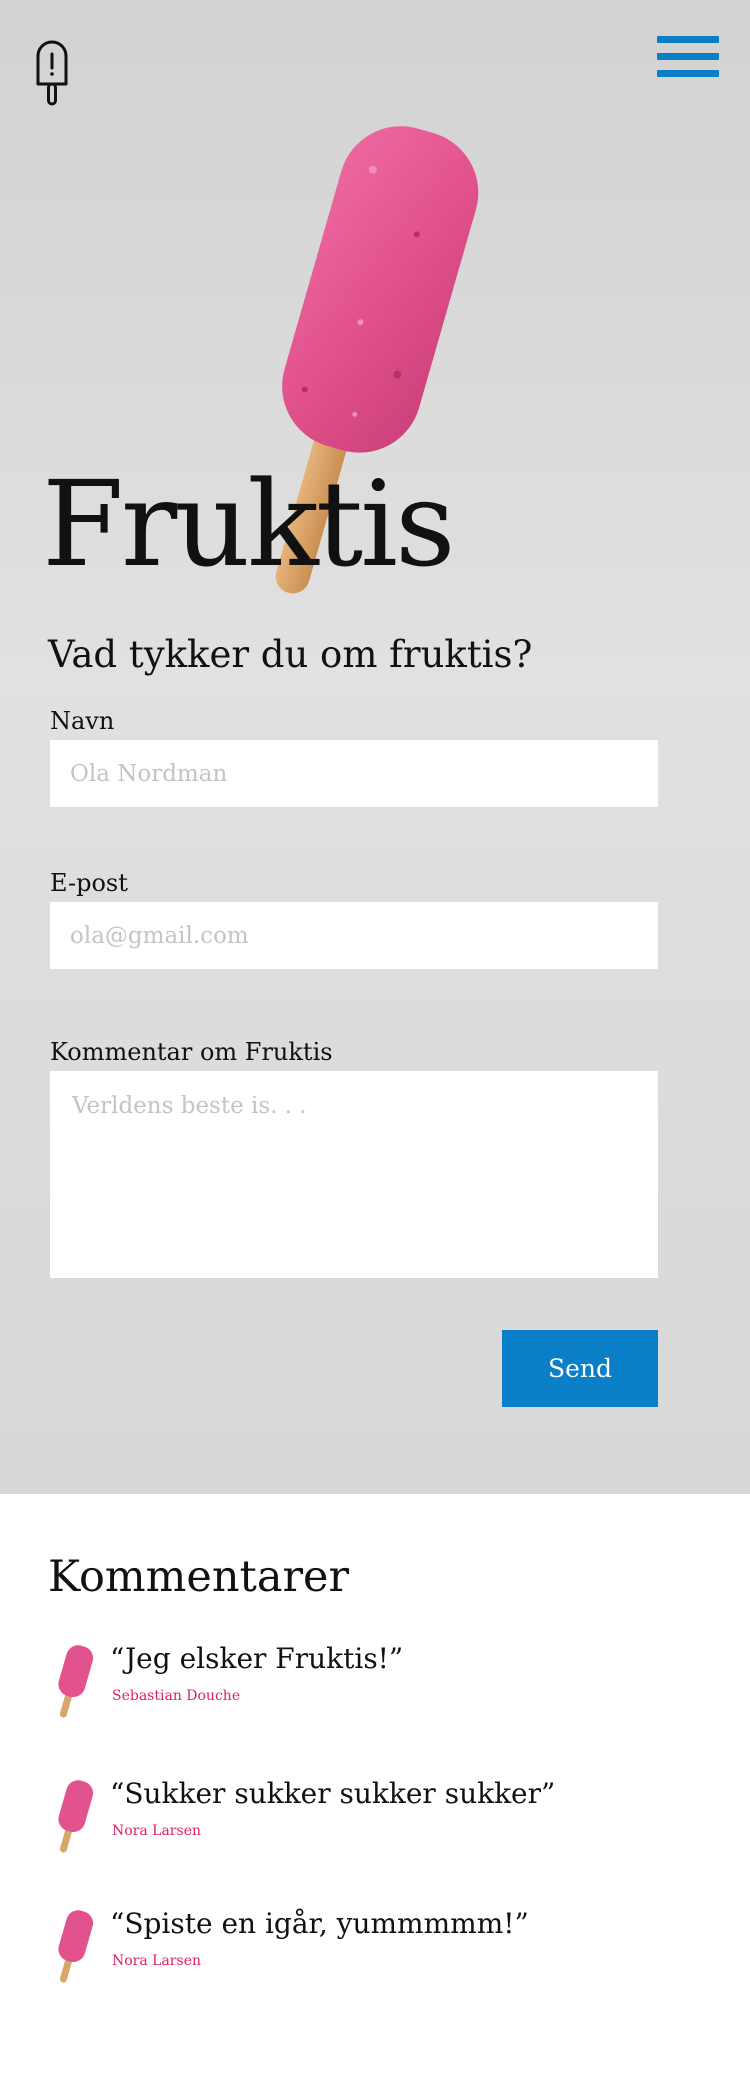 Image resolution: width=750 pixels, height=2083 pixels. I want to click on send-button: Send, so click(580, 1368).